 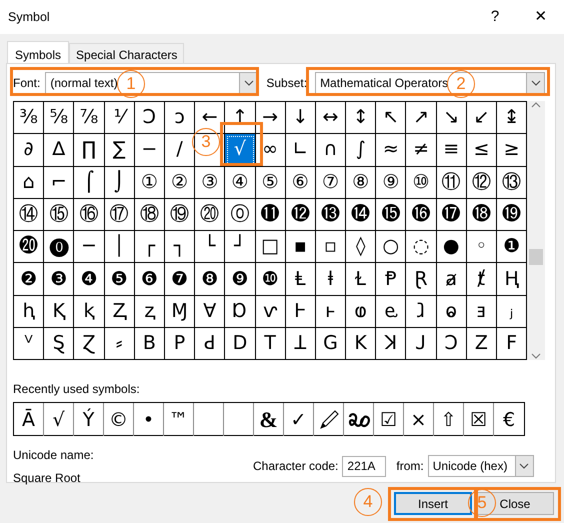 I want to click on symbol-cell: └, so click(x=210, y=247).